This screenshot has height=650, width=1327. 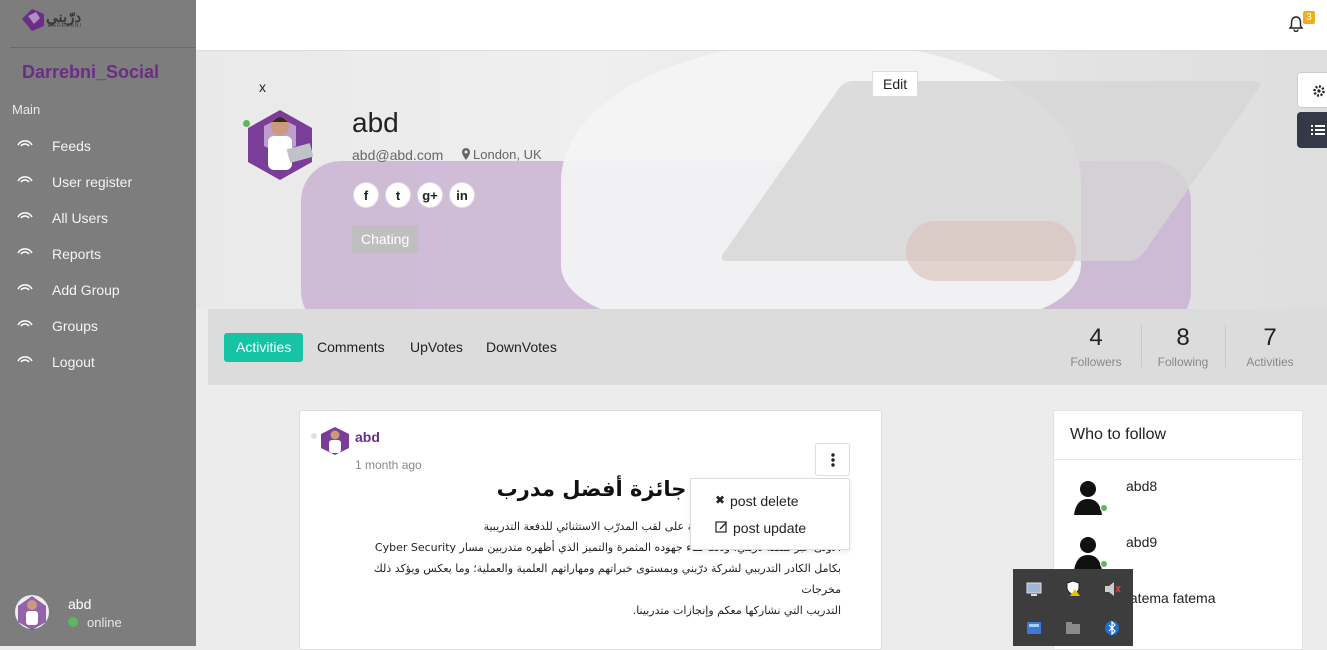 What do you see at coordinates (65, 26) in the screenshot?
I see `logo-subtext: DARREBNI` at bounding box center [65, 26].